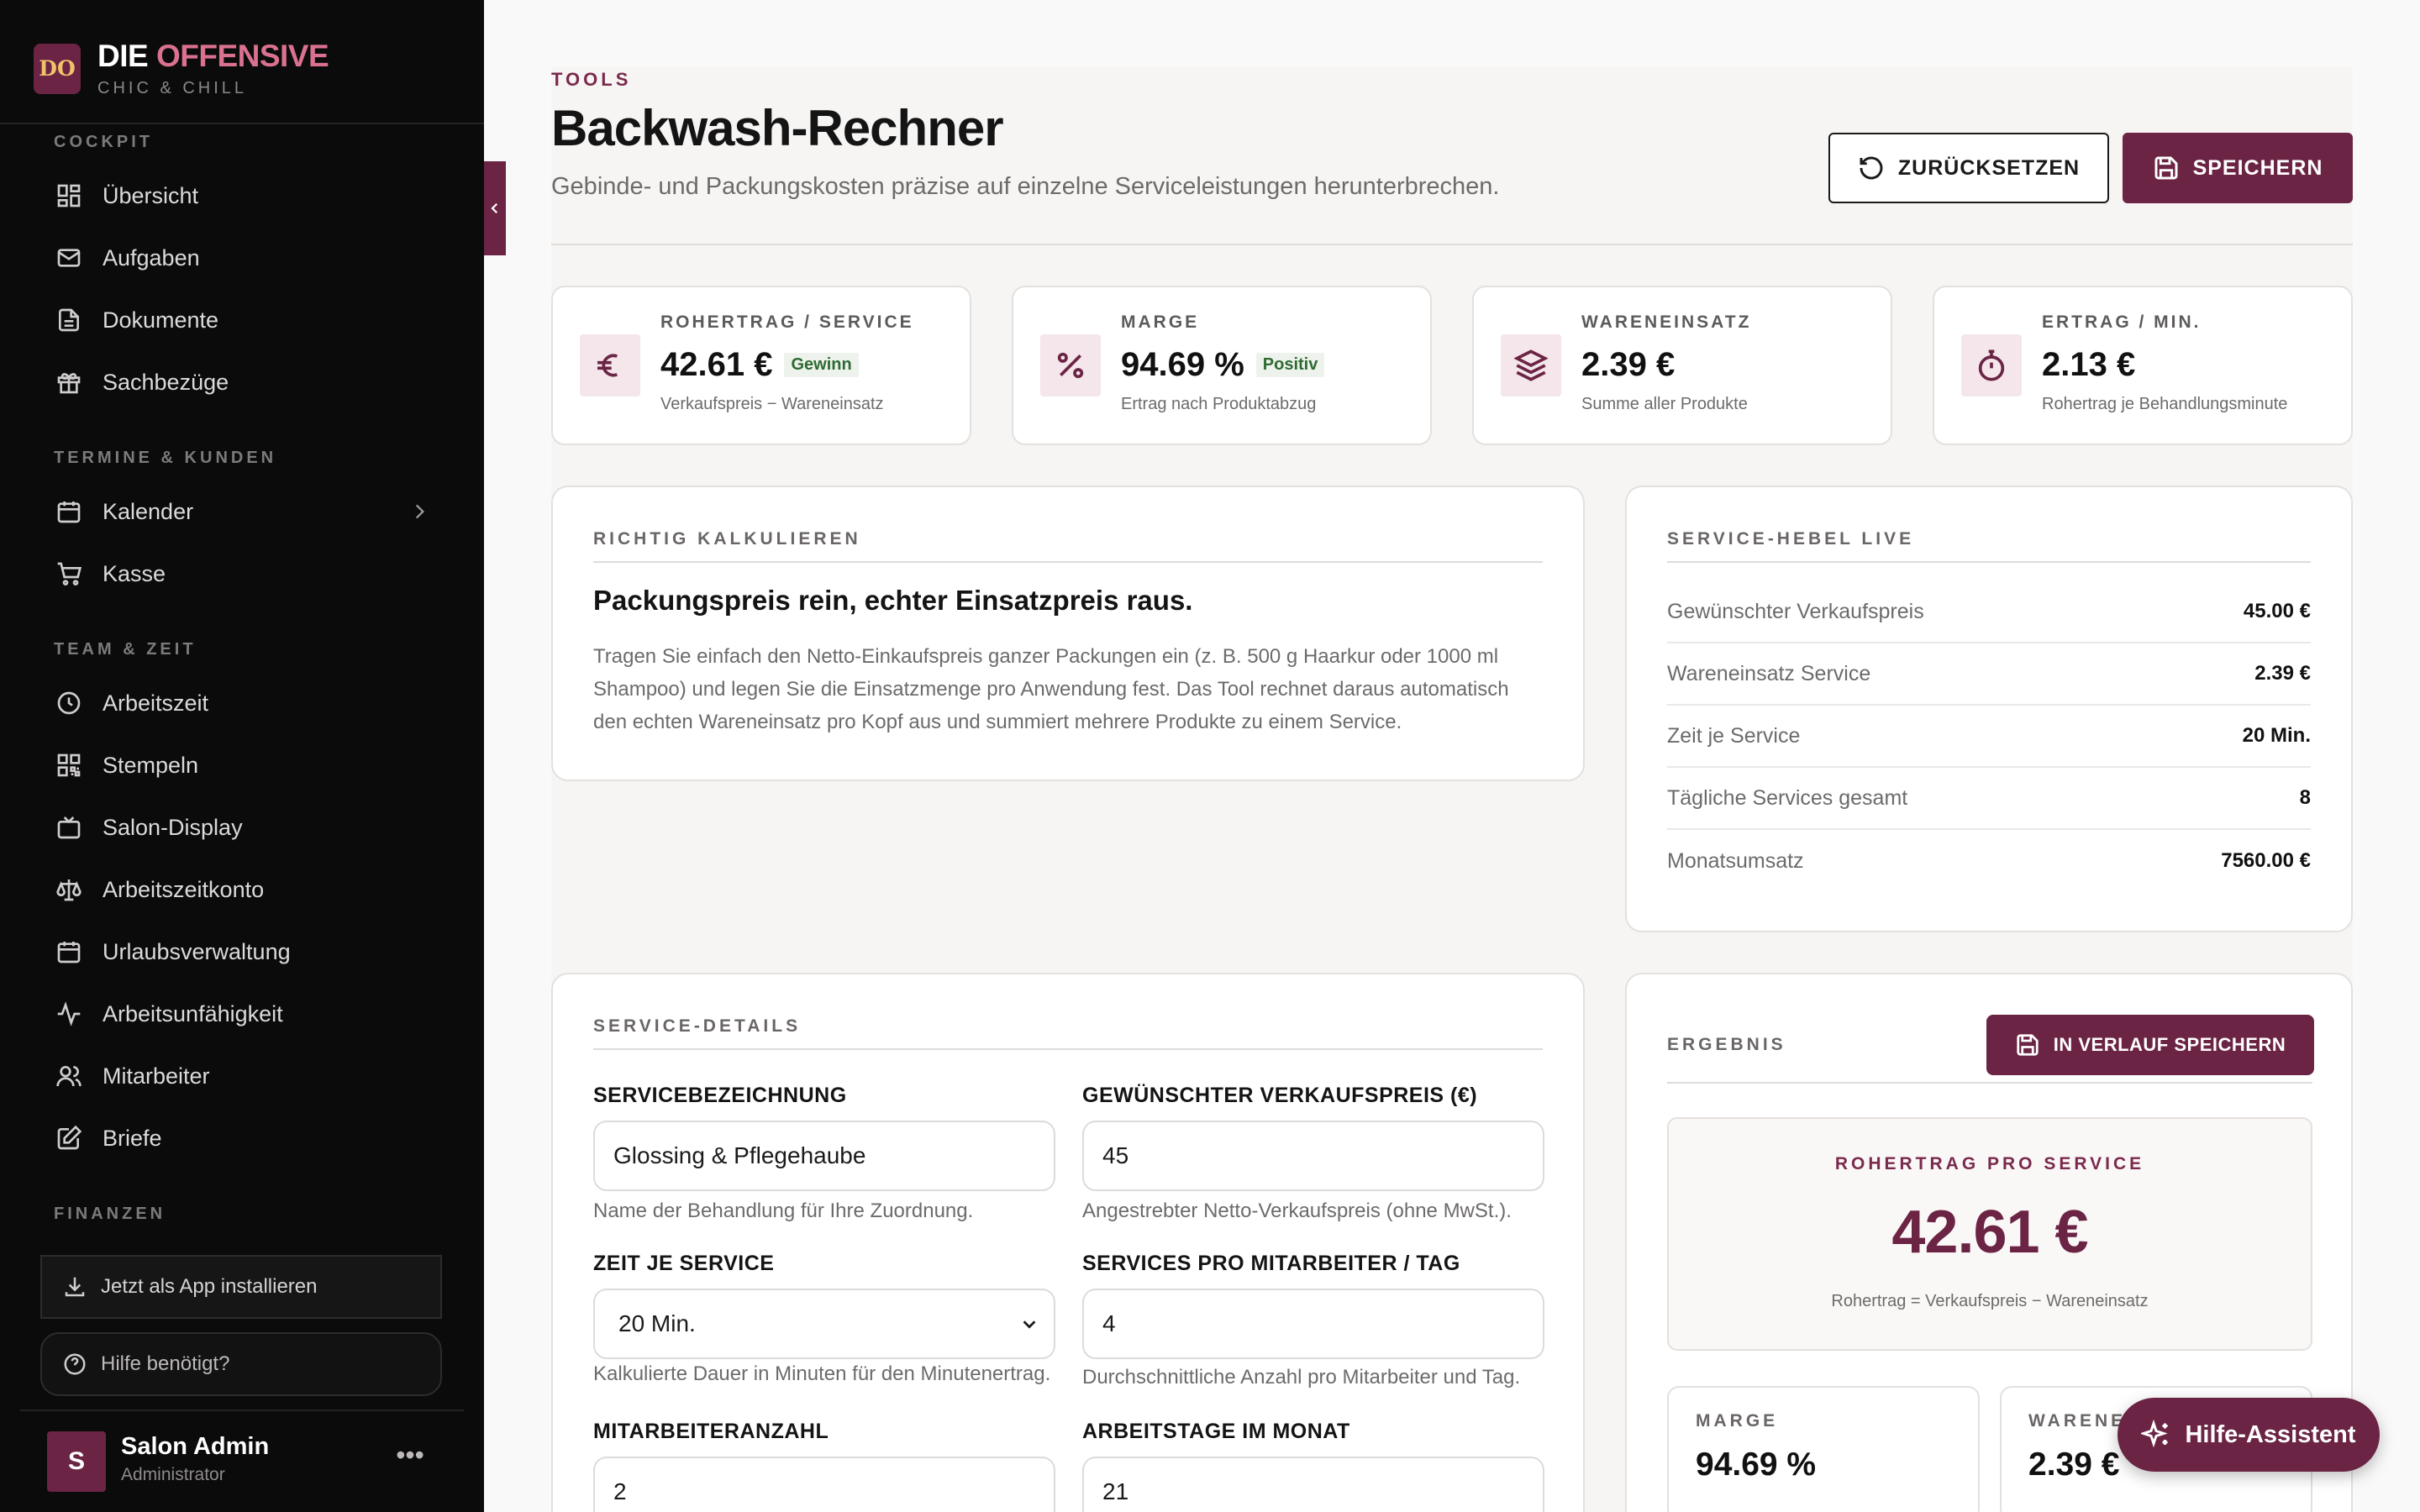 The width and height of the screenshot is (2420, 1512). Describe the element at coordinates (242, 951) in the screenshot. I see `sidebar-item-urlaubsverwaltung: Urlaubsverwaltung` at that location.